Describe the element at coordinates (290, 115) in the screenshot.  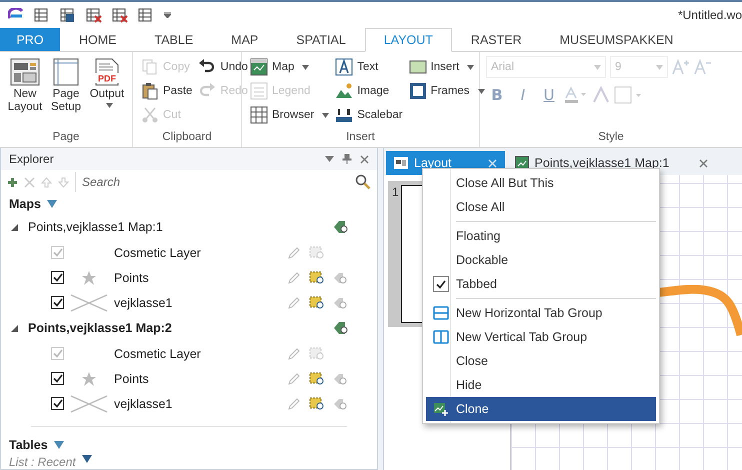
I see `ribbon-button: Browser` at that location.